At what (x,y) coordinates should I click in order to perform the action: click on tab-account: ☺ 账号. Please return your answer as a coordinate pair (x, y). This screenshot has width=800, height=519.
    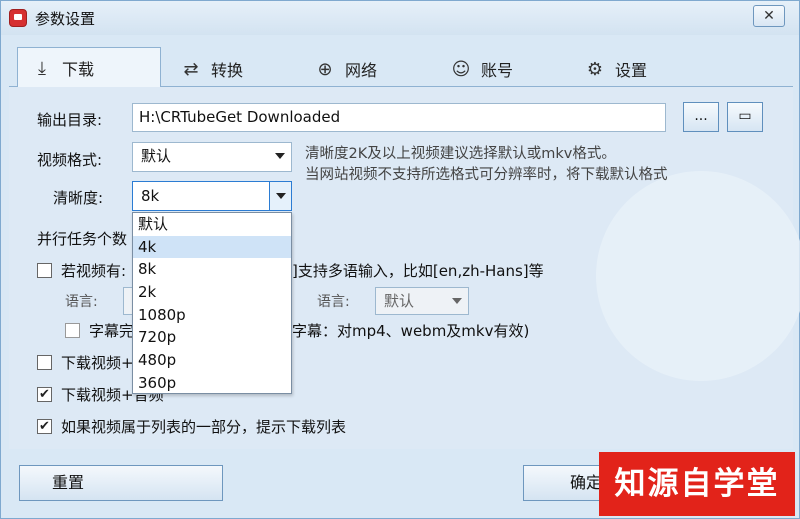
    Looking at the image, I should click on (482, 69).